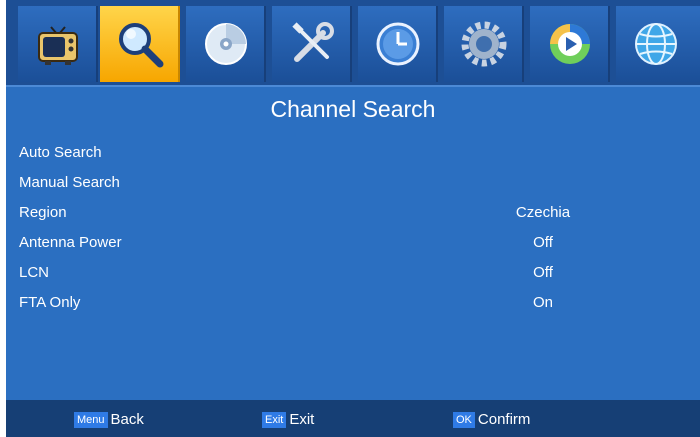 Image resolution: width=700 pixels, height=437 pixels. I want to click on confirm-label: Confirm, so click(504, 419).